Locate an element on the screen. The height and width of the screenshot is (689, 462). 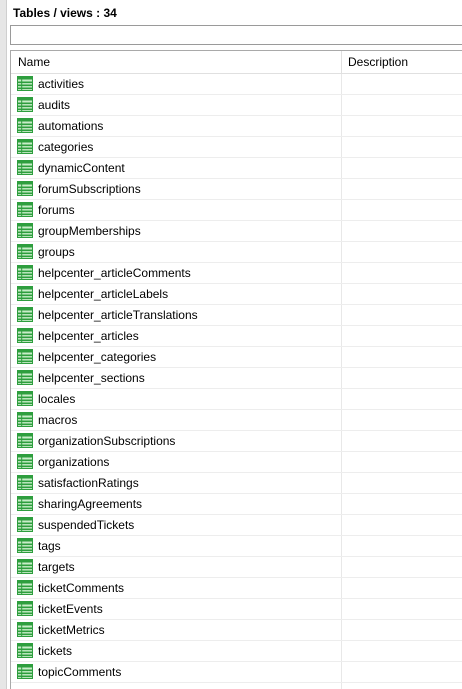
table-name: helpcenter_sections is located at coordinates (91, 378).